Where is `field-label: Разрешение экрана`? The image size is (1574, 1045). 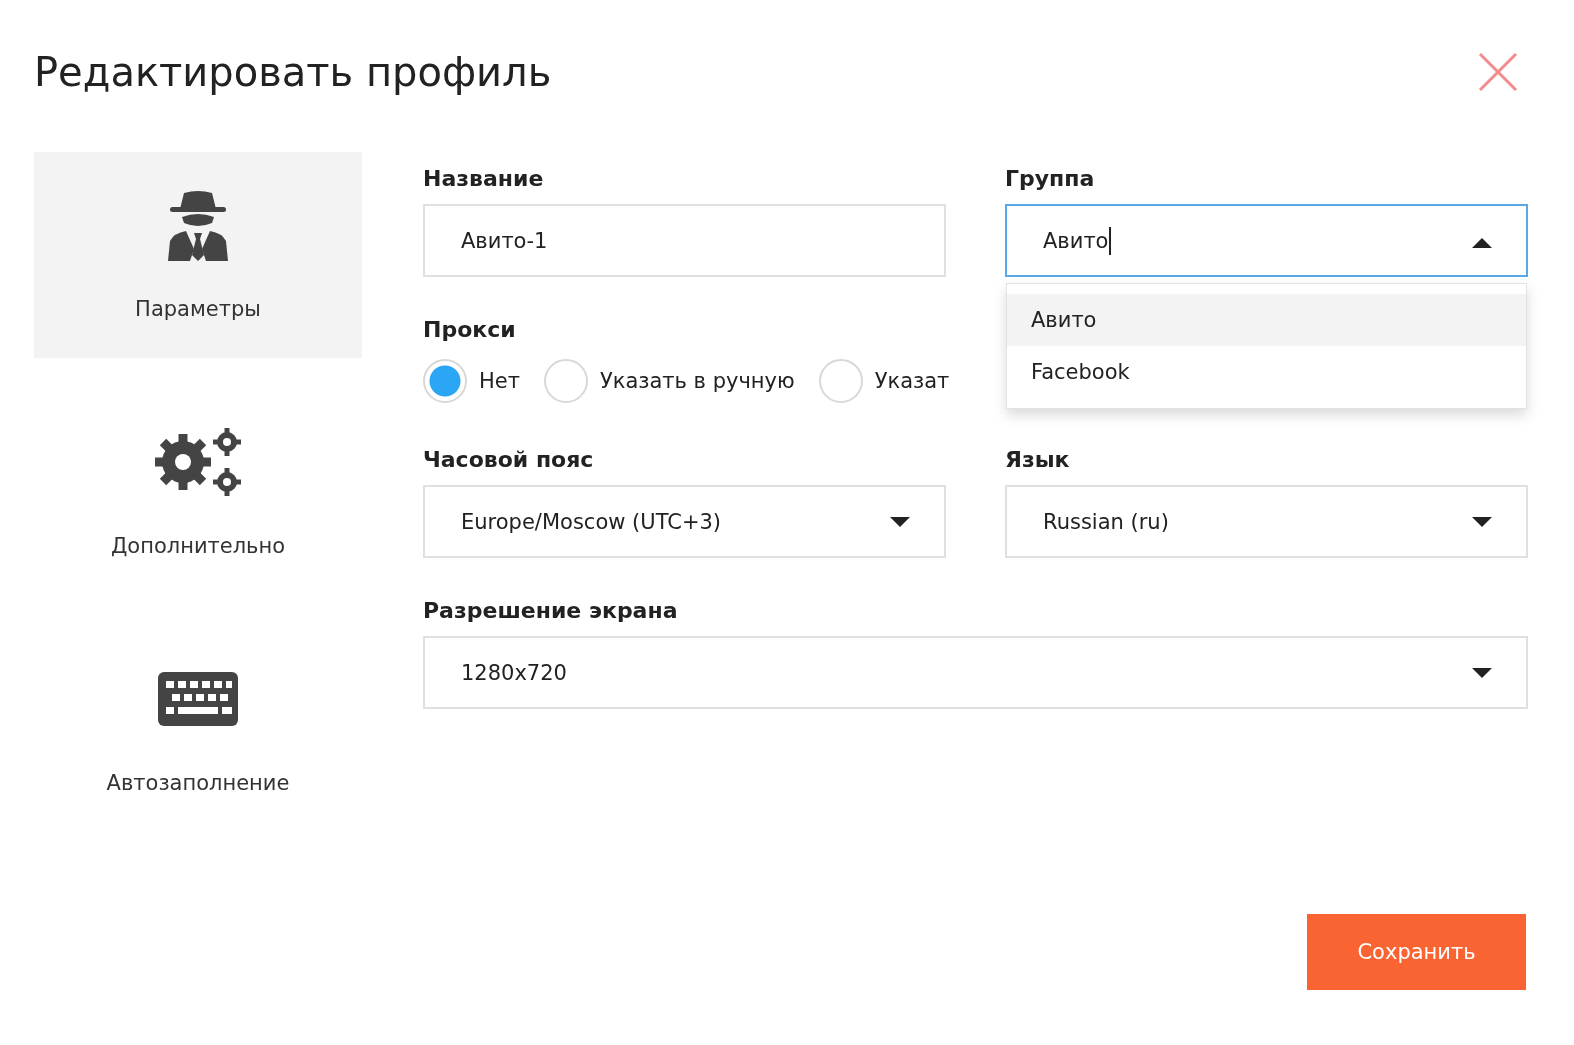
field-label: Разрешение экрана is located at coordinates (550, 610).